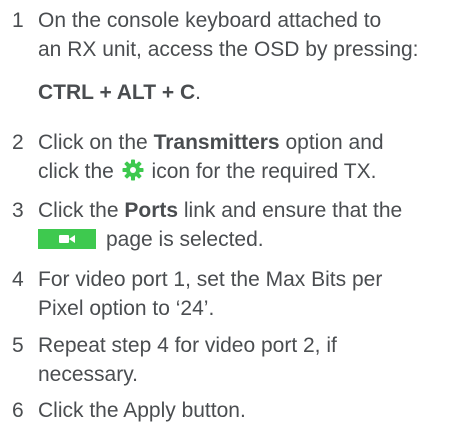 This screenshot has height=428, width=475. Describe the element at coordinates (198, 92) in the screenshot. I see `shortcut-end: .` at that location.